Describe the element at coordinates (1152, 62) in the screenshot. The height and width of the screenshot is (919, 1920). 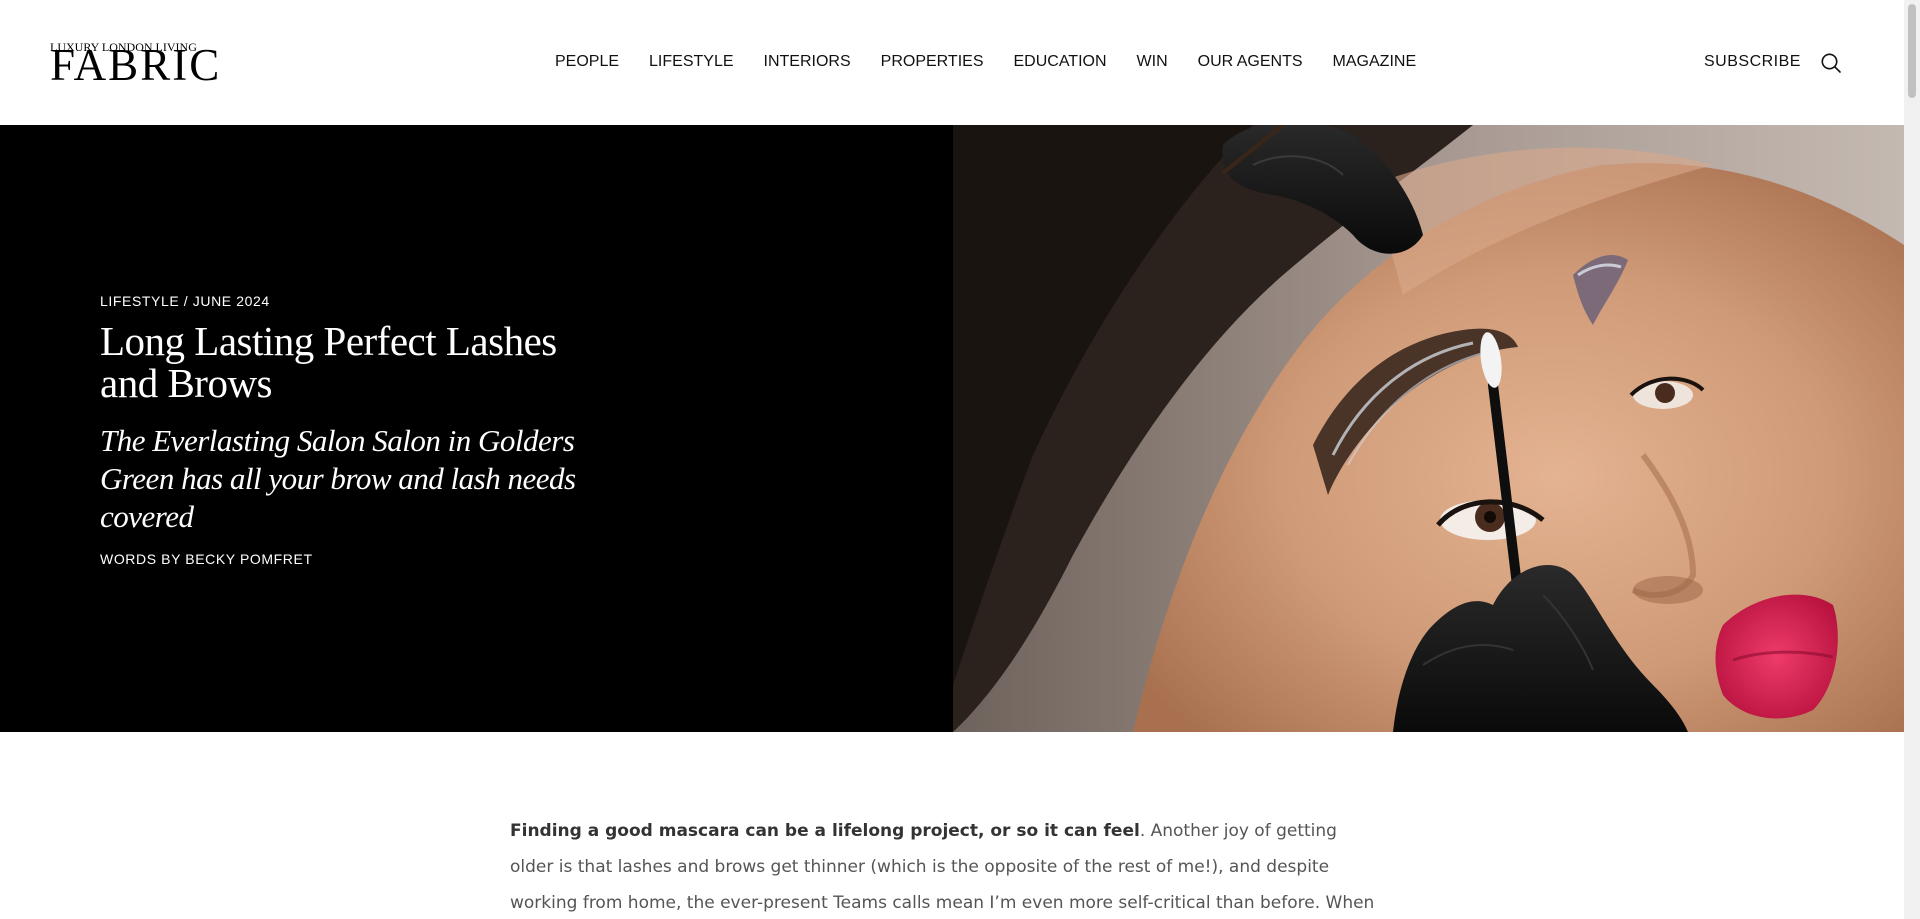
I see `nav-item-win: WIN` at that location.